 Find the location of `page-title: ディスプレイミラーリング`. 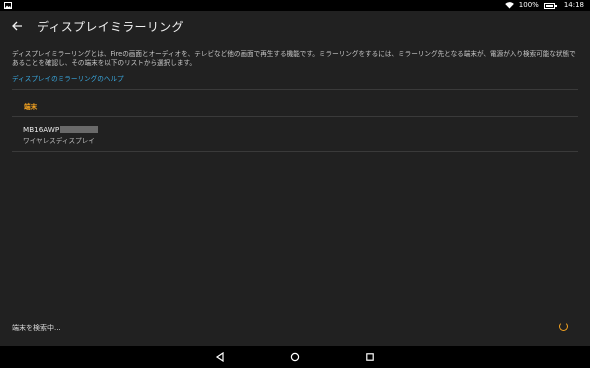

page-title: ディスプレイミラーリング is located at coordinates (110, 26).